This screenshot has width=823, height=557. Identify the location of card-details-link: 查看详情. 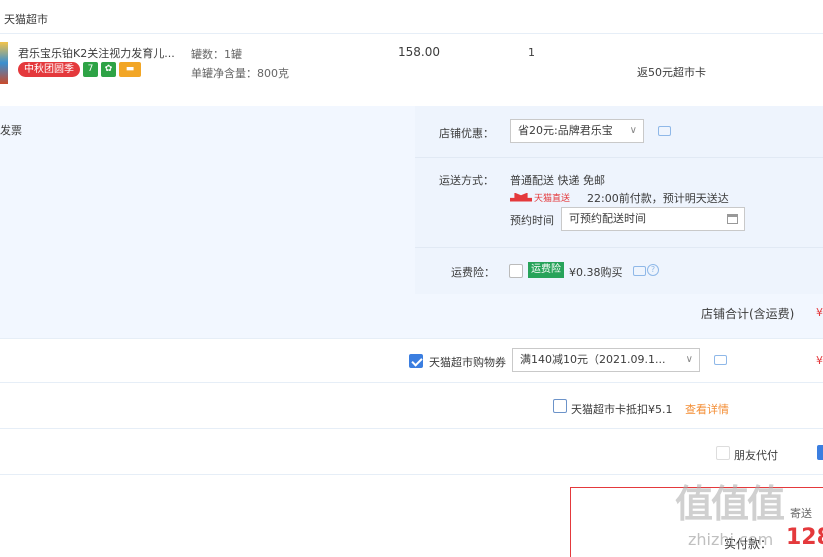
(707, 409).